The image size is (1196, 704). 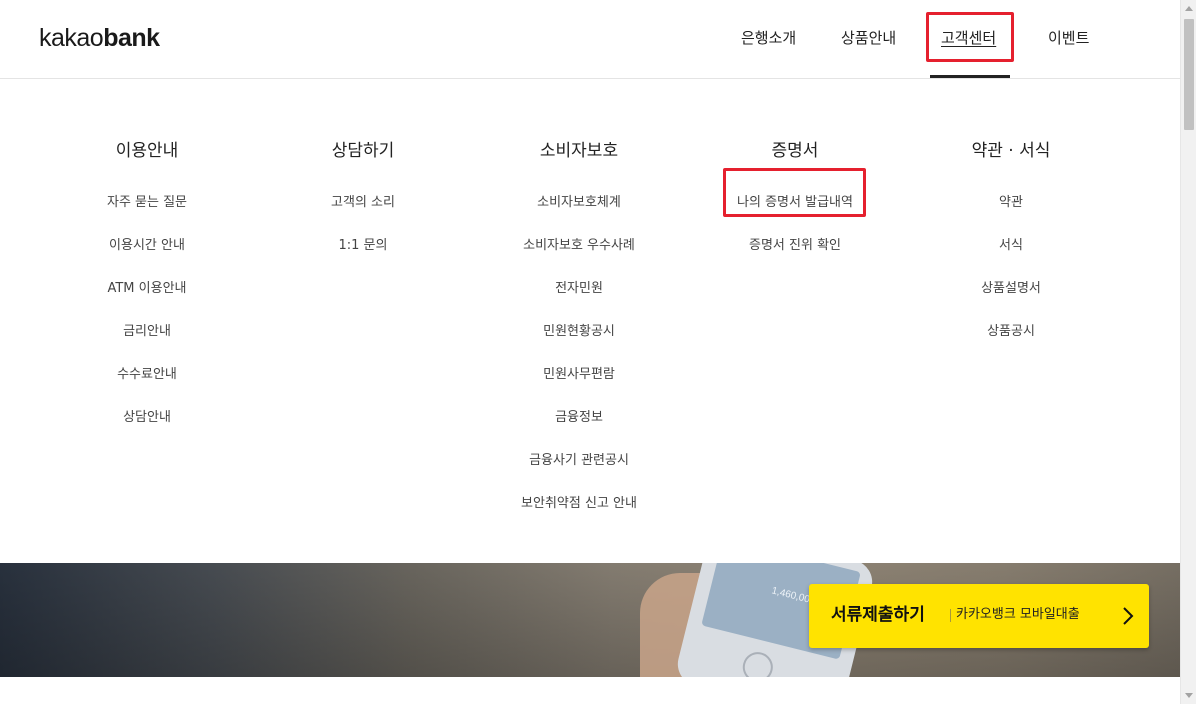 What do you see at coordinates (579, 202) in the screenshot?
I see `menu-item-protection-system: 소비자보호체계` at bounding box center [579, 202].